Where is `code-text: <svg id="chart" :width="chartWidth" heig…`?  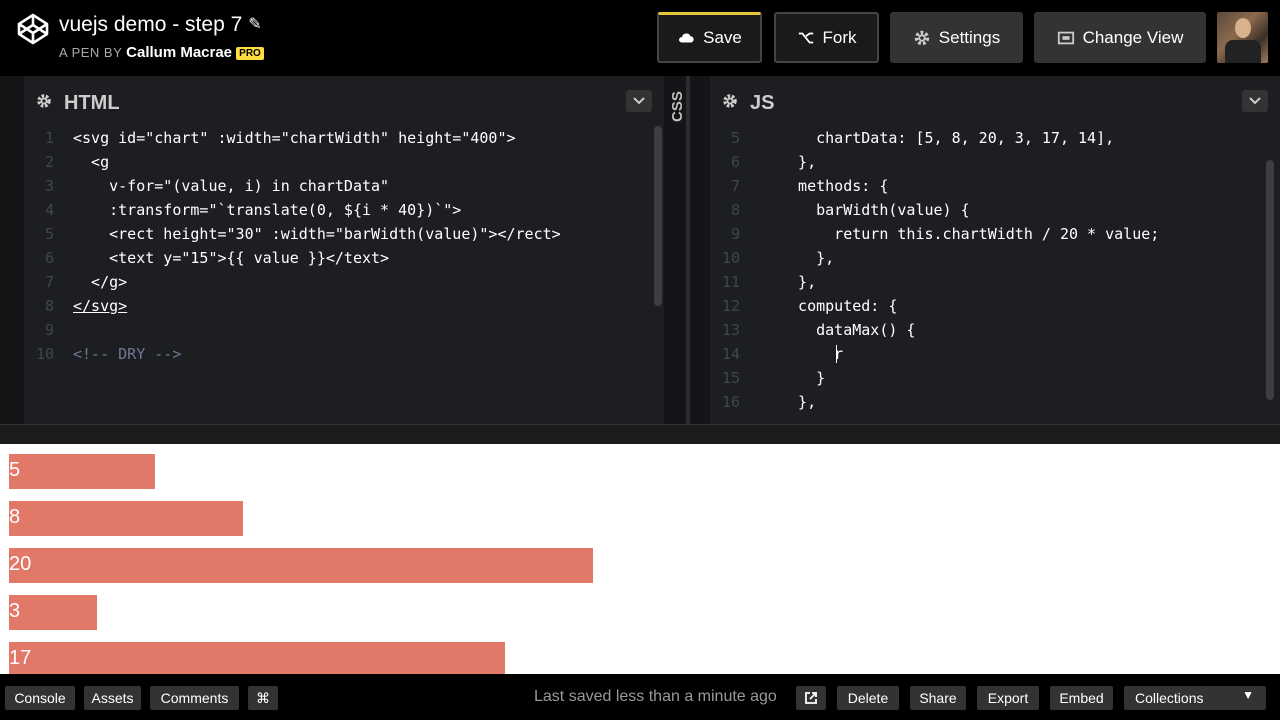
code-text: <svg id="chart" :width="chartWidth" heig… is located at coordinates (294, 138).